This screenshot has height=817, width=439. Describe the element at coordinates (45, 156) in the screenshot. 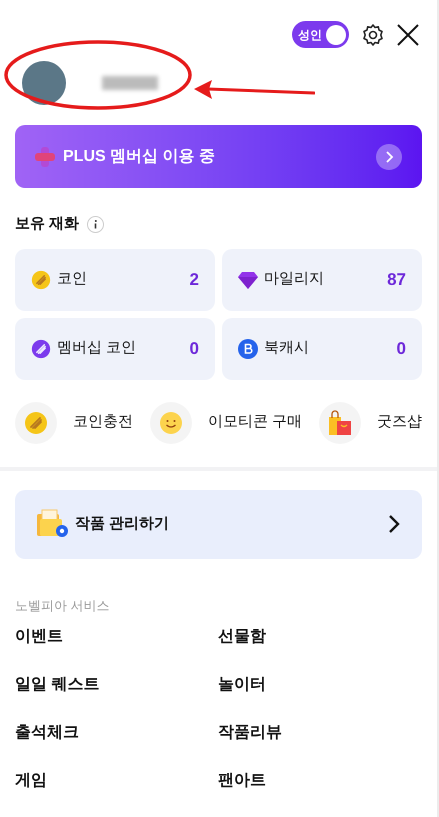

I see `plus-logo-icon` at that location.